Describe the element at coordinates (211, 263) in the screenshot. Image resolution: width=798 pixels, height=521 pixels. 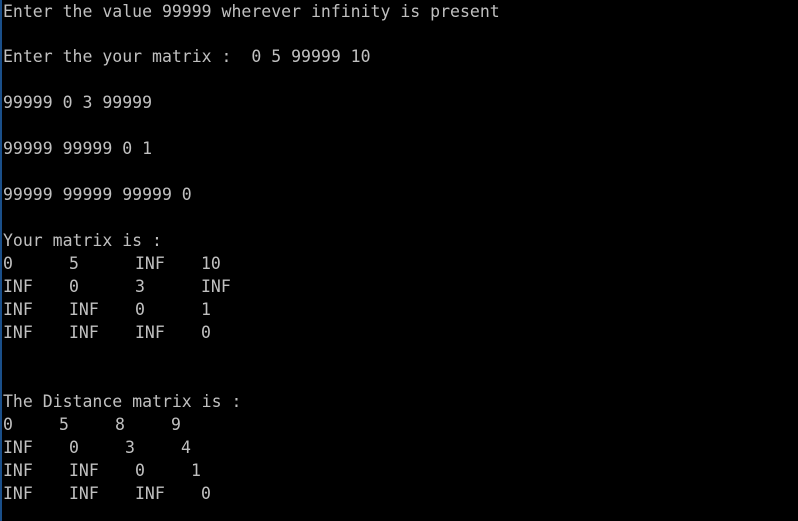
I see `matrix-cell: 10` at that location.